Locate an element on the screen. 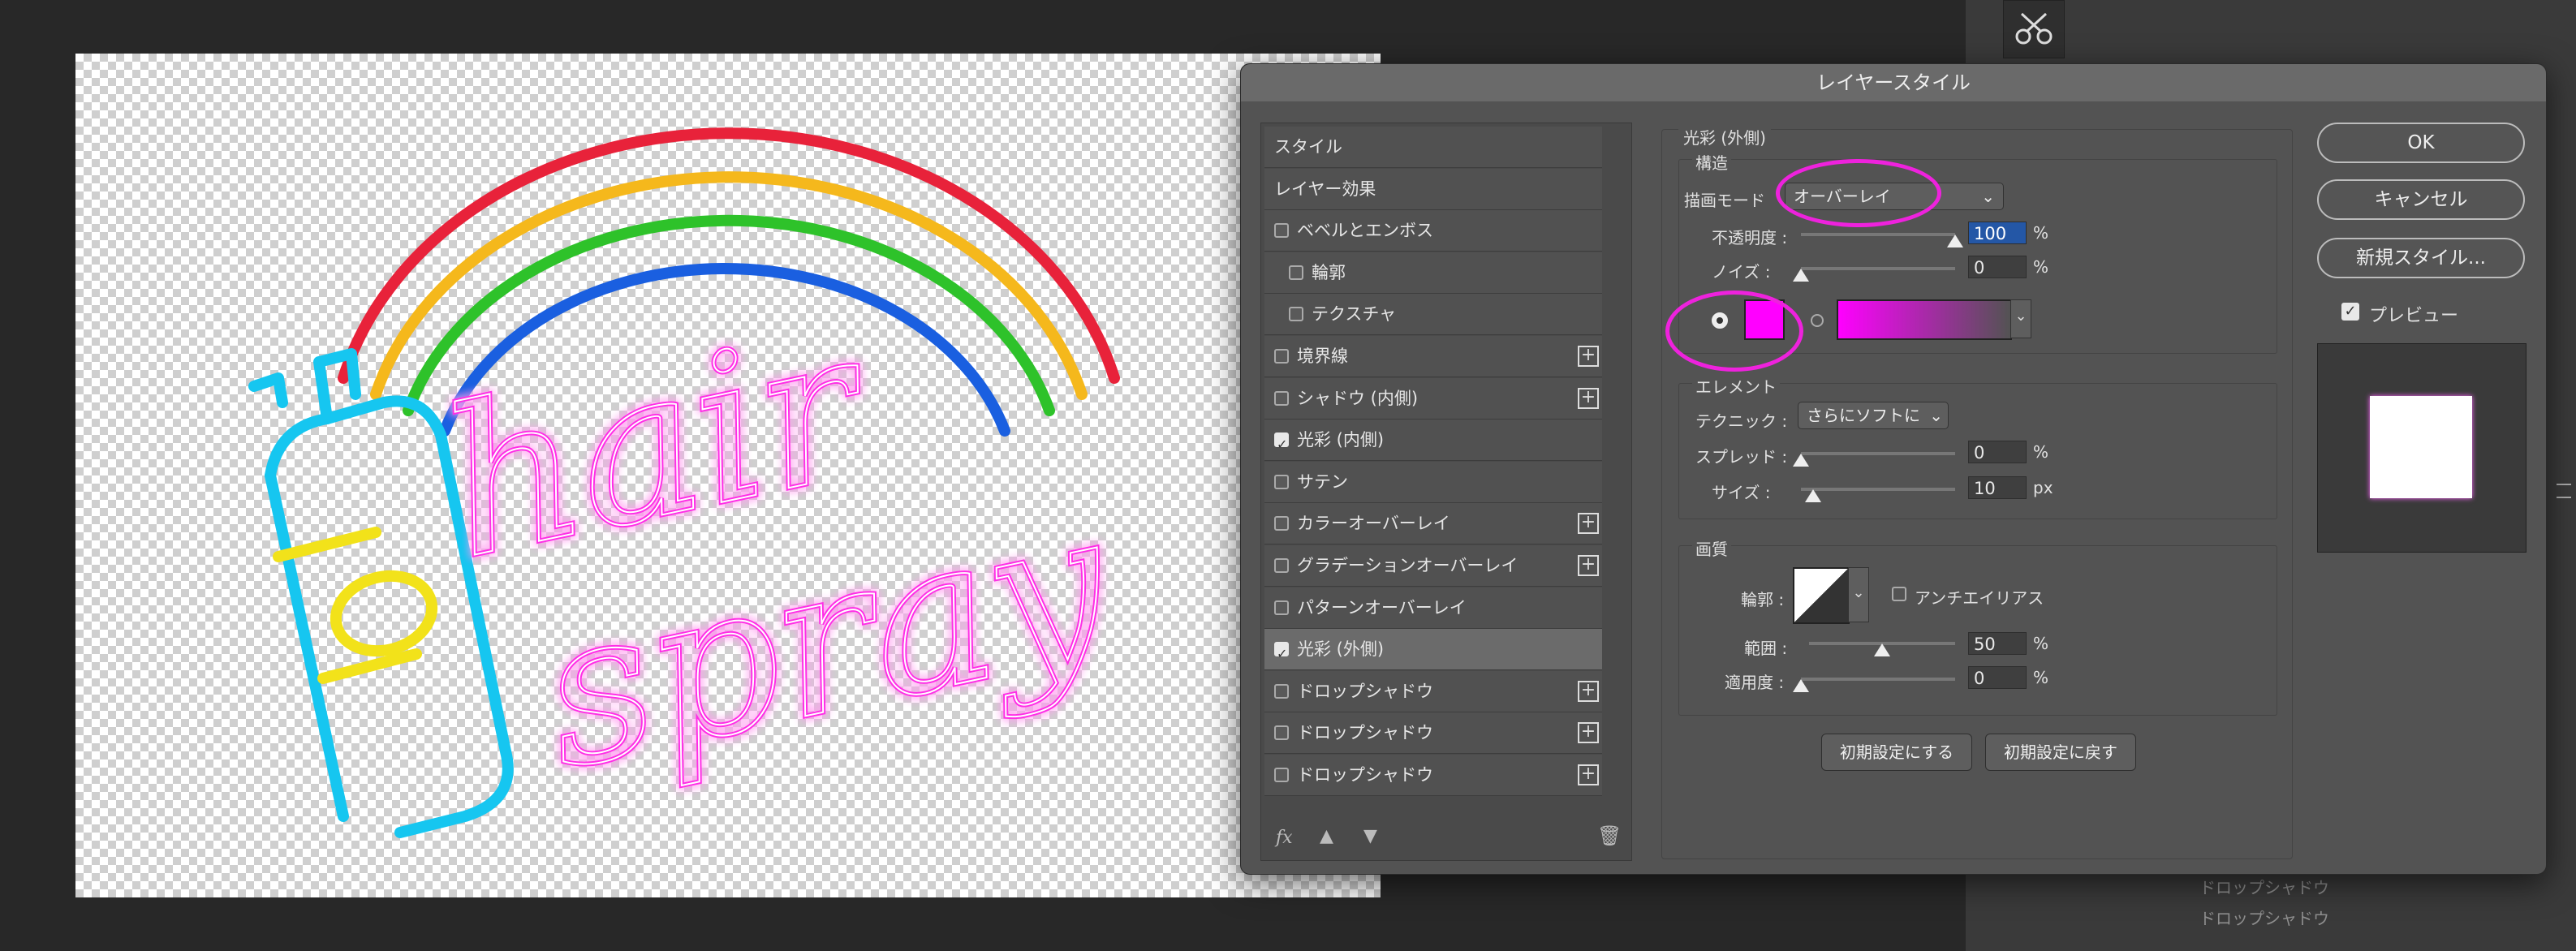 This screenshot has height=951, width=2576. opacity-input: 100 is located at coordinates (1998, 233).